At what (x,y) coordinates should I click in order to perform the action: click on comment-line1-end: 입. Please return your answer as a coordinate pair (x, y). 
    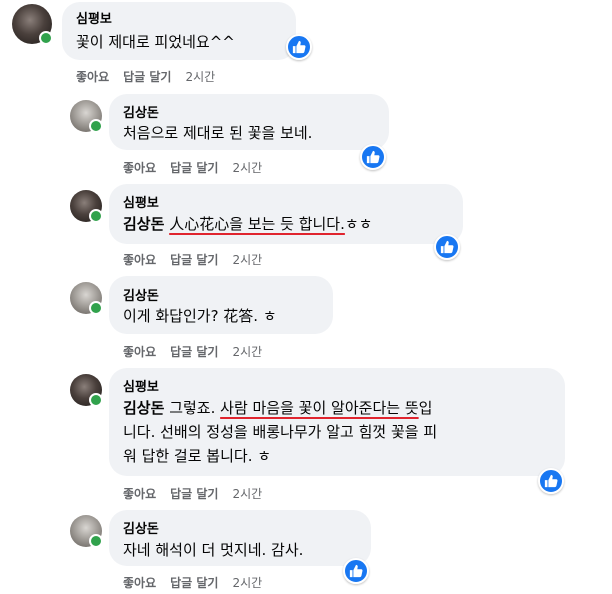
    Looking at the image, I should click on (425, 408).